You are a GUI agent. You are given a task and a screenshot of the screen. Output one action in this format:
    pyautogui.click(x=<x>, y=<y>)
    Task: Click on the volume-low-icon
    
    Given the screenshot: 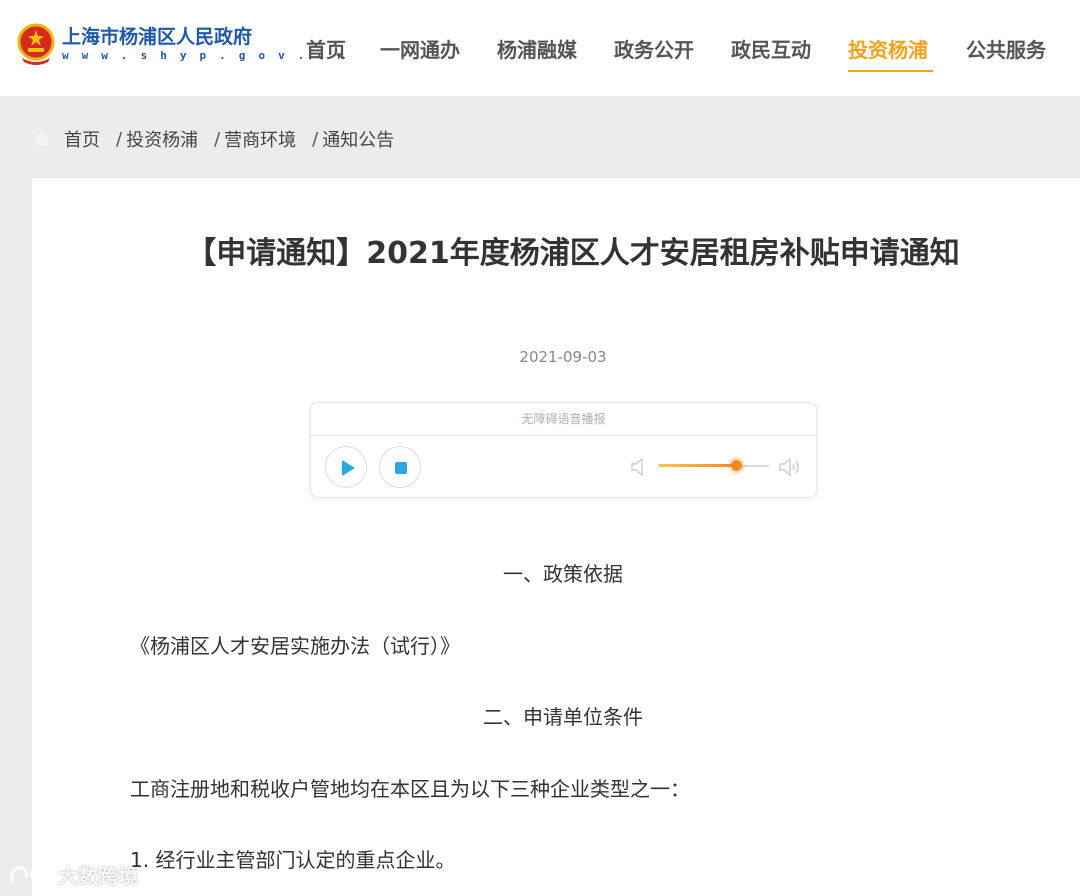 What is the action you would take?
    pyautogui.click(x=637, y=467)
    